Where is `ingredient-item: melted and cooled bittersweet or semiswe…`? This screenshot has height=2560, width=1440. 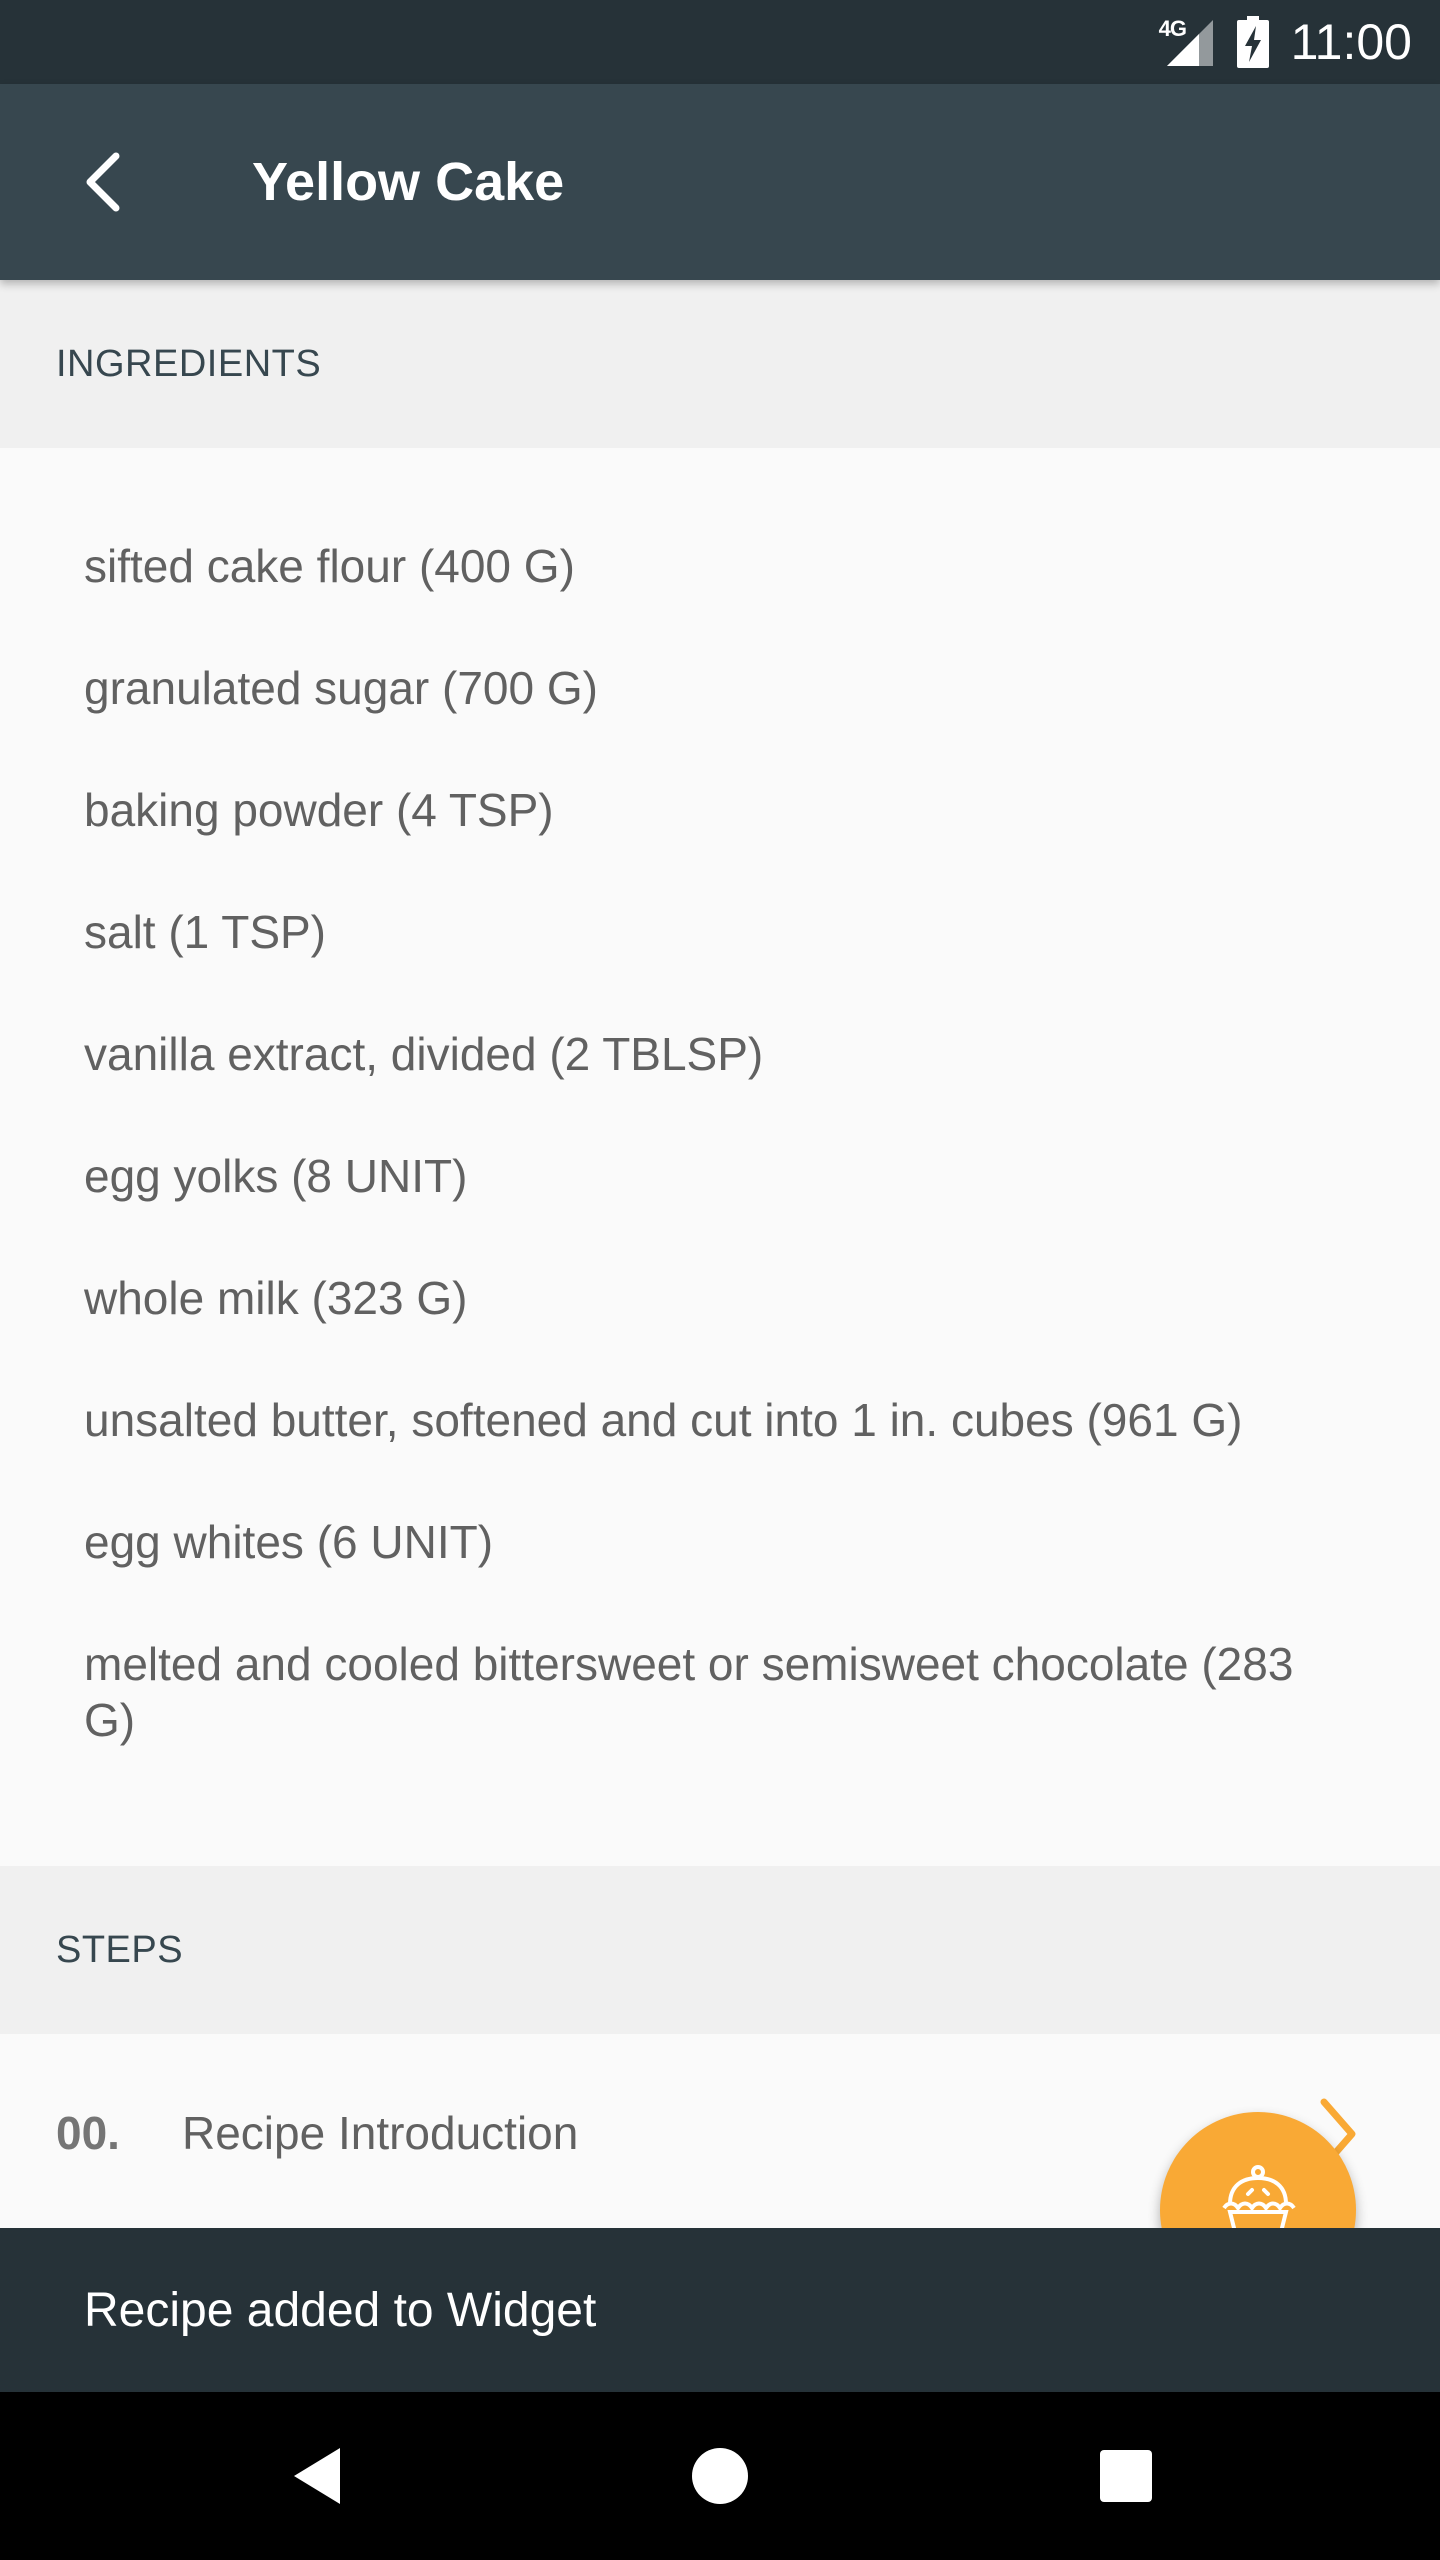 ingredient-item: melted and cooled bittersweet or semiswe… is located at coordinates (689, 1692).